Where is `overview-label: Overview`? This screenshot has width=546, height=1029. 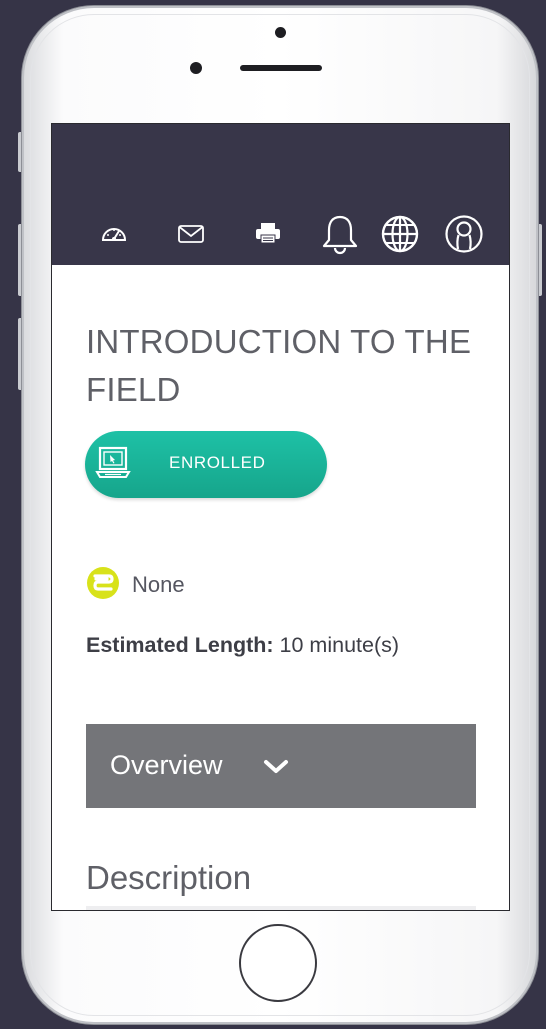 overview-label: Overview is located at coordinates (166, 765).